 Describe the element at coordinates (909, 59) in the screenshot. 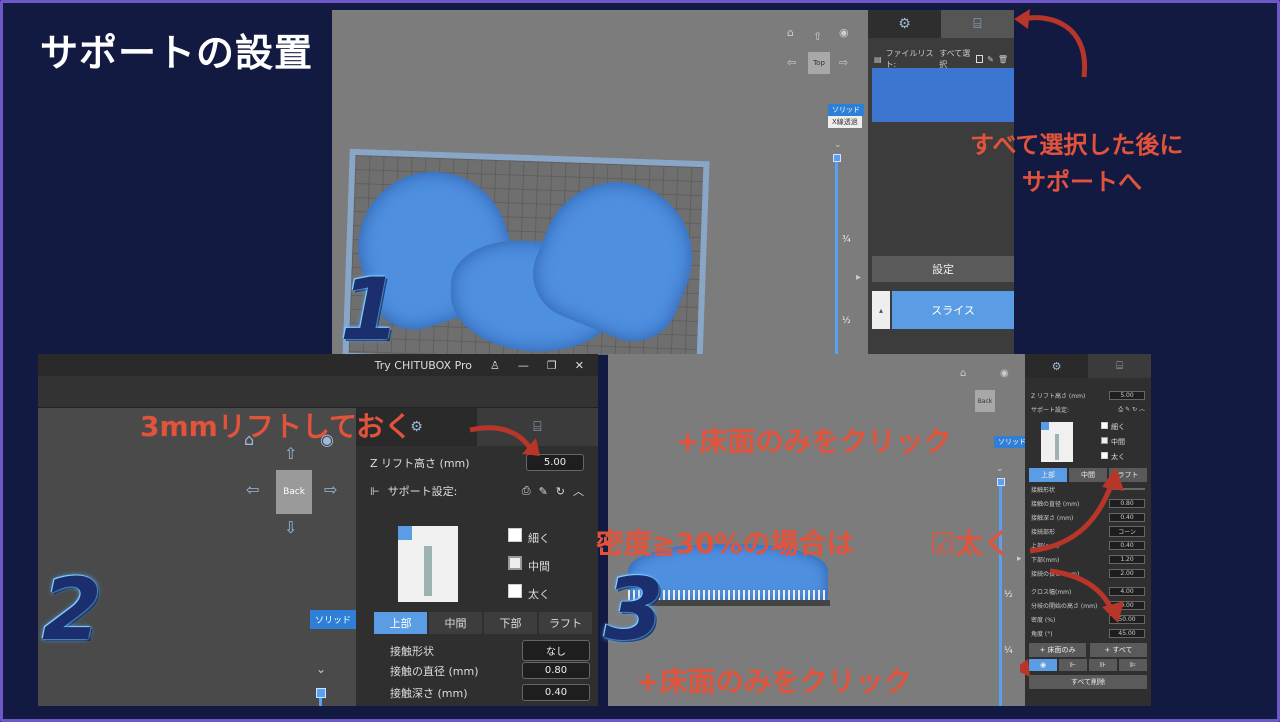

I see `file-list-label: ファイルリスト:` at that location.